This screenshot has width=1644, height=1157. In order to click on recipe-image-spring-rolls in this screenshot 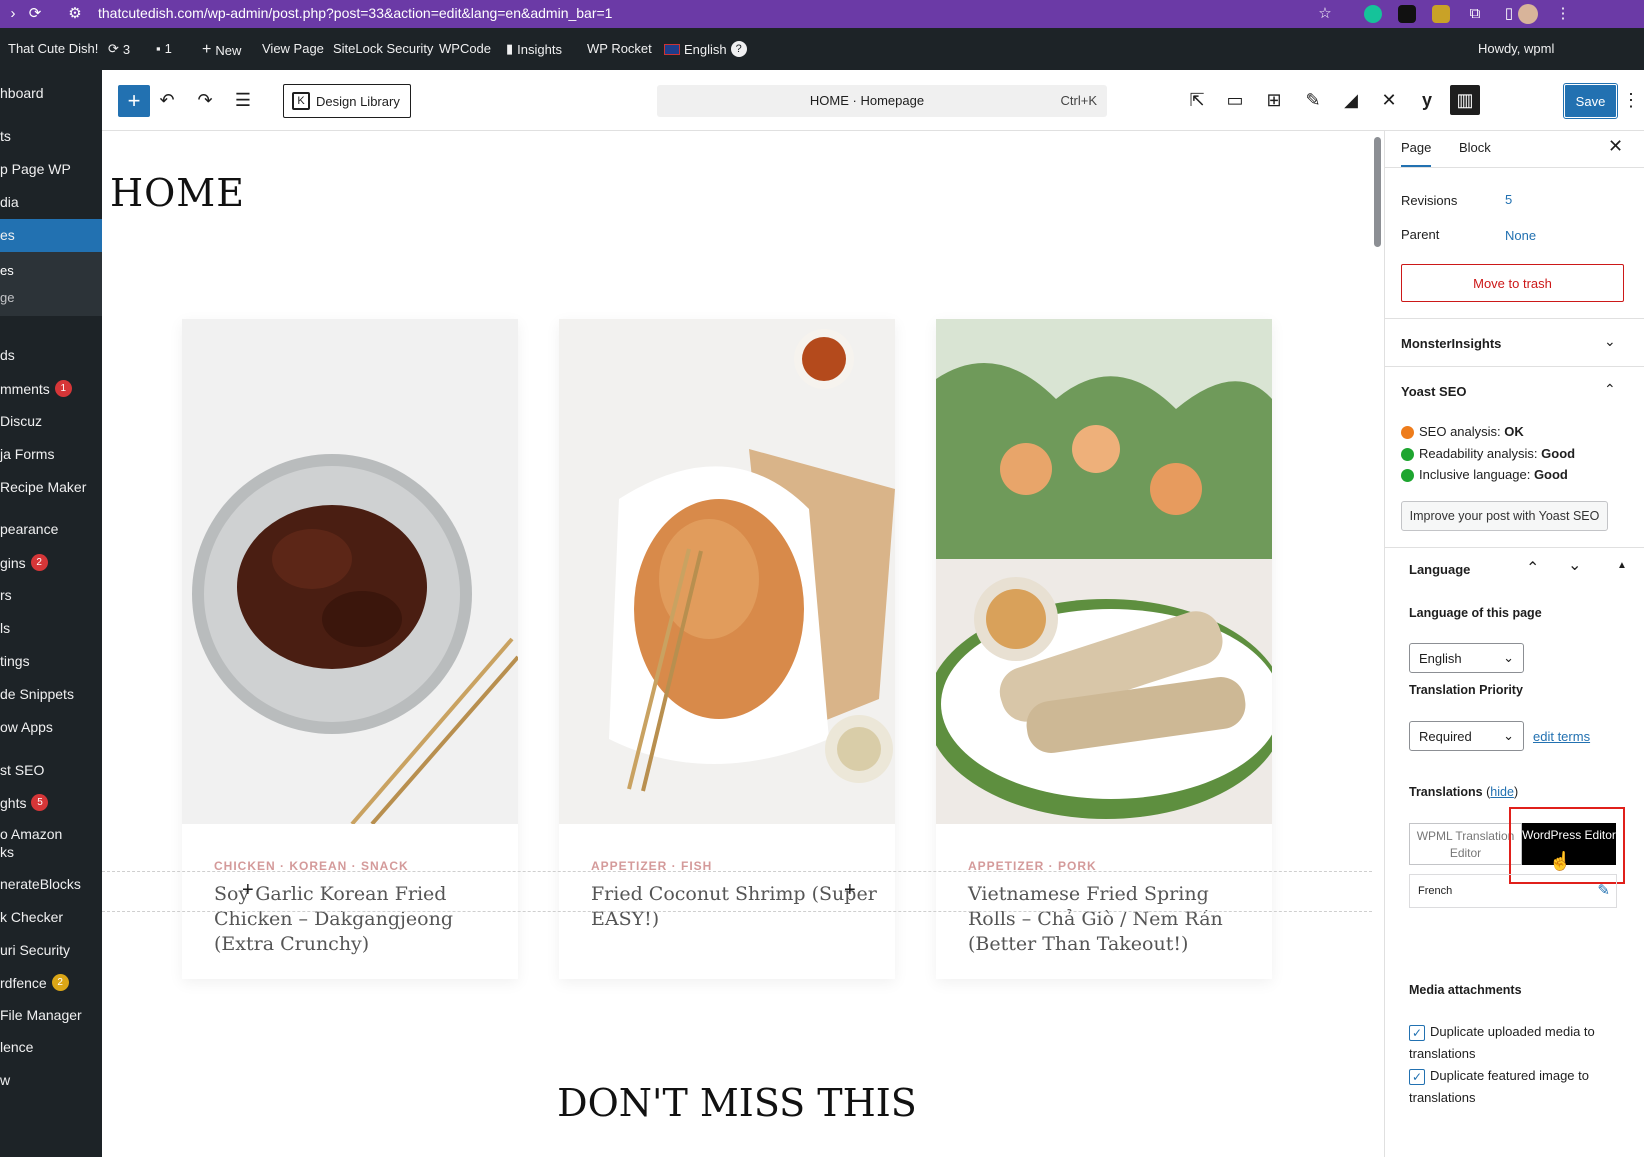, I will do `click(1104, 571)`.